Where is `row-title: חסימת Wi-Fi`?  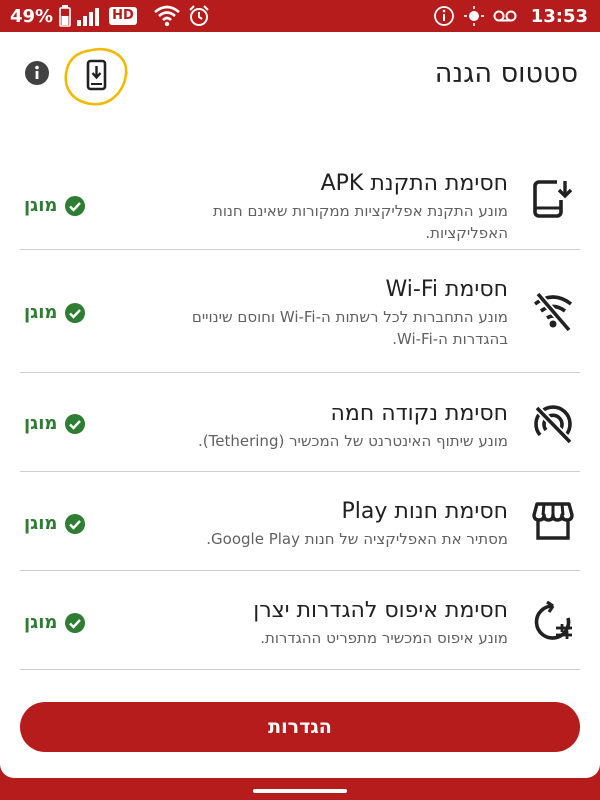 row-title: חסימת Wi-Fi is located at coordinates (446, 289).